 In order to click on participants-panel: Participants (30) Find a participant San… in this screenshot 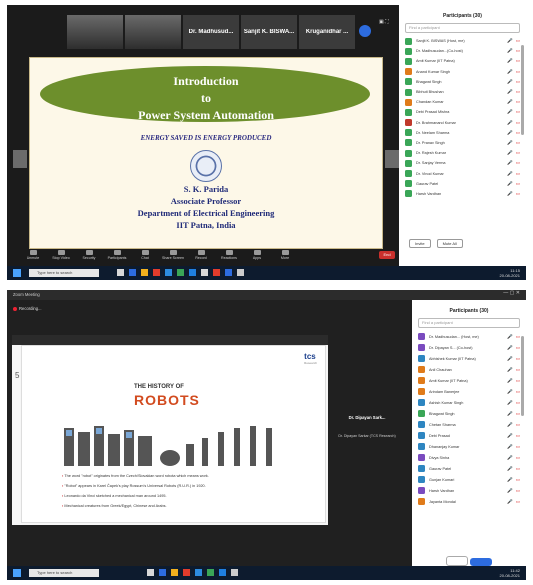, I will do `click(462, 135)`.